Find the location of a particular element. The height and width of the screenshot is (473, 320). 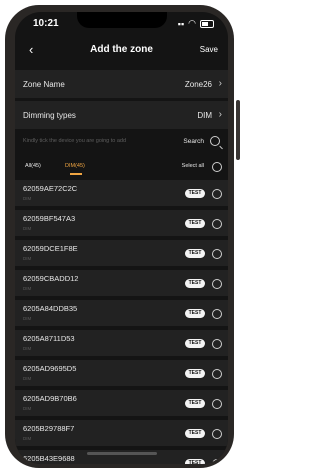

side-button is located at coordinates (238, 130).